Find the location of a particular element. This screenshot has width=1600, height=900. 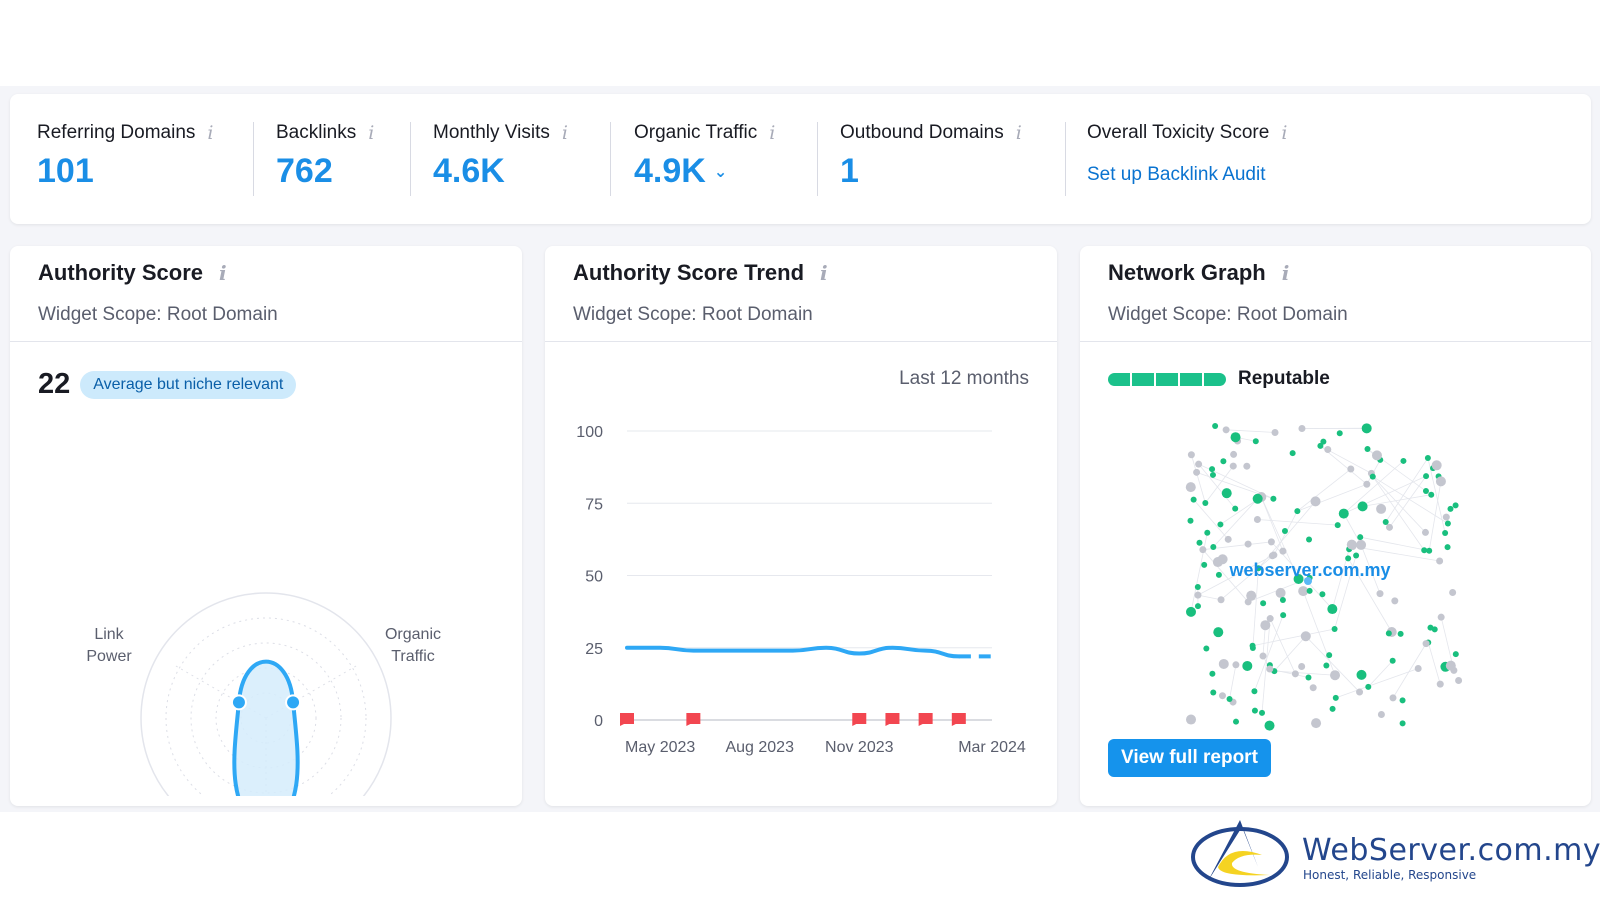

widget-title: Authority Score Trend is located at coordinates (689, 272).